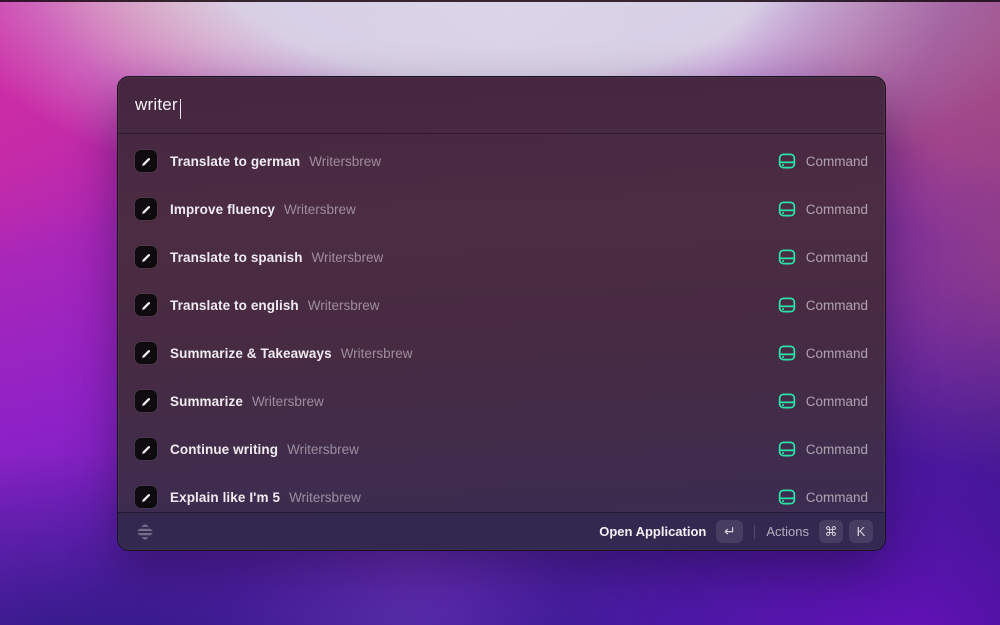 Image resolution: width=1000 pixels, height=625 pixels. I want to click on text-cursor, so click(180, 109).